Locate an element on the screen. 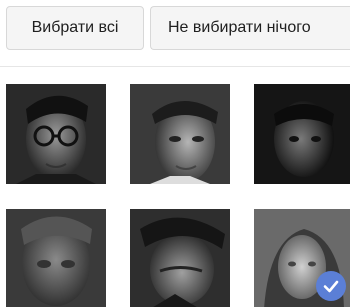 The image size is (350, 307). check-icon is located at coordinates (331, 286).